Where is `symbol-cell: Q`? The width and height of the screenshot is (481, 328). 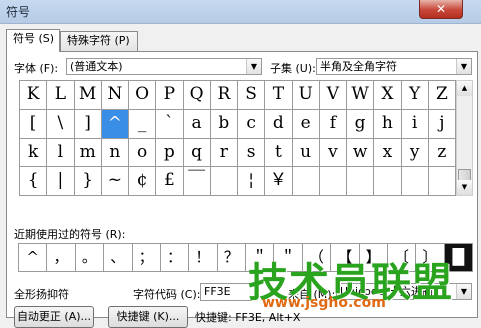
symbol-cell: Q is located at coordinates (197, 95).